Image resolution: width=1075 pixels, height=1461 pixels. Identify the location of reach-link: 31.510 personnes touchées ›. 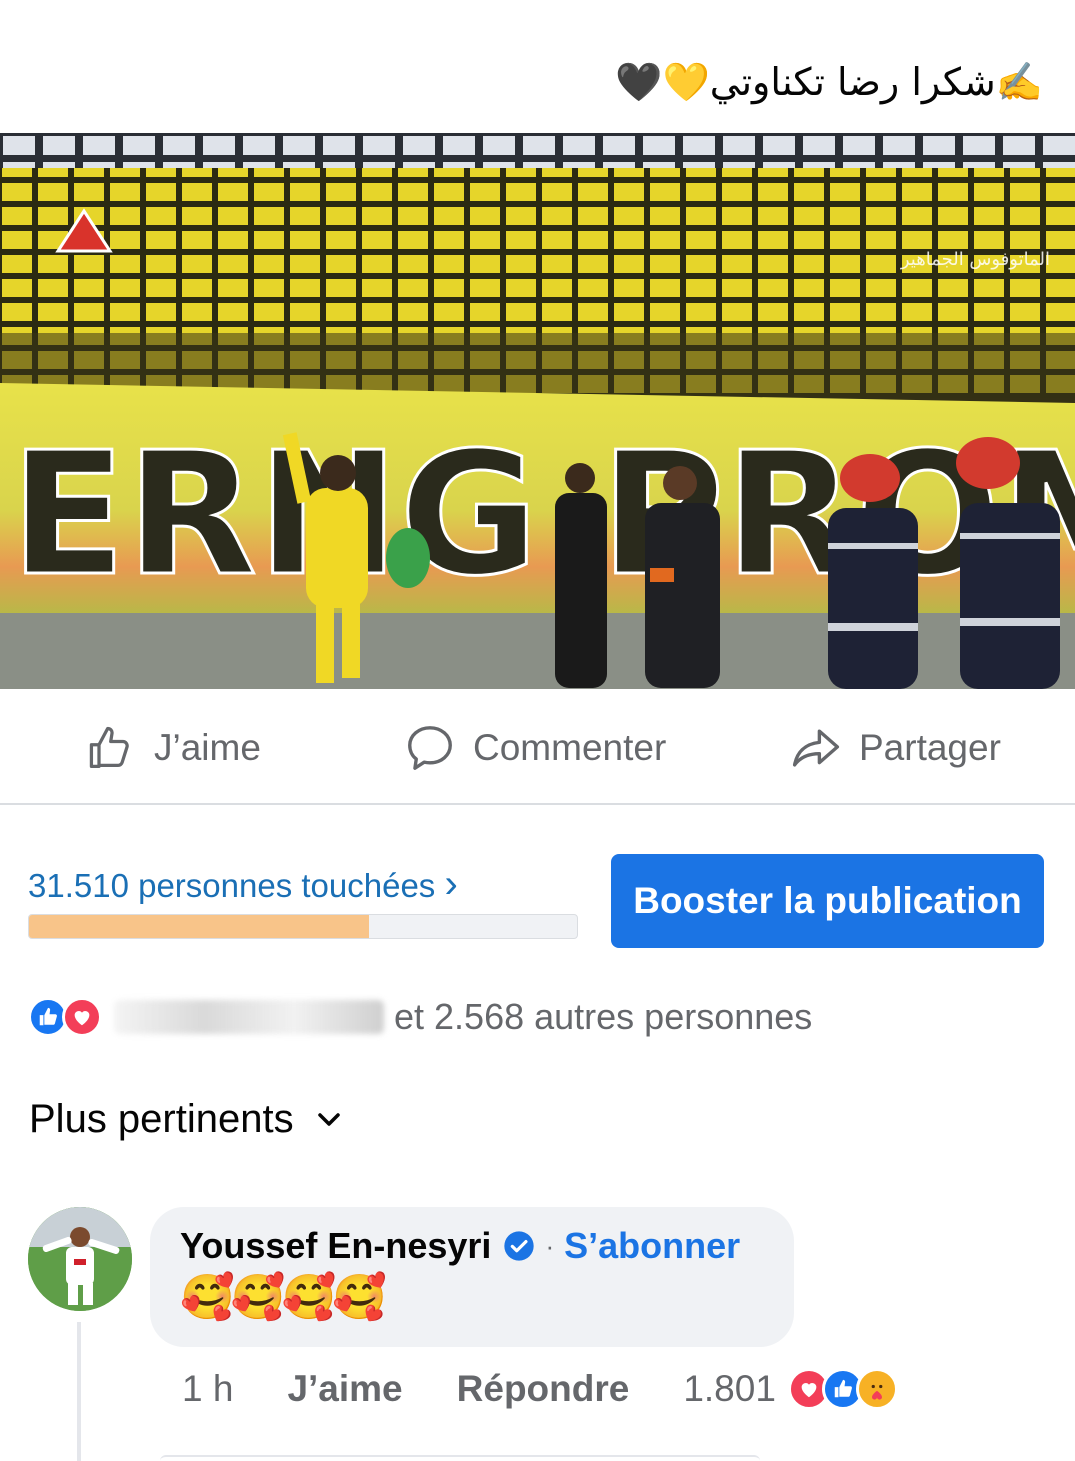
(243, 884).